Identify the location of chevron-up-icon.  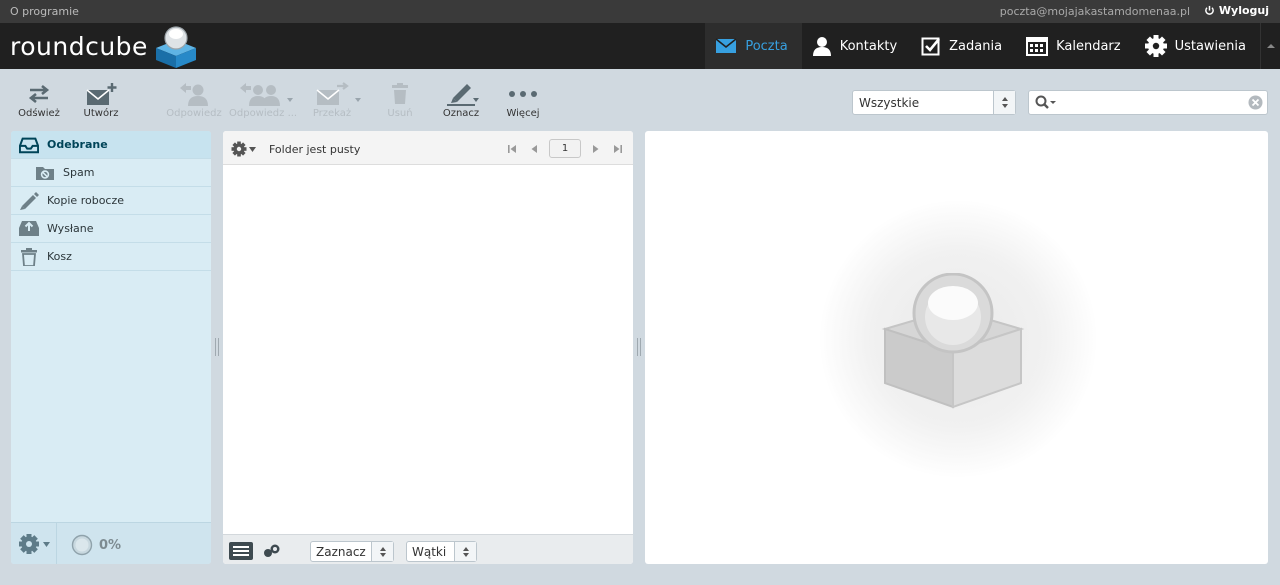
(1270, 46).